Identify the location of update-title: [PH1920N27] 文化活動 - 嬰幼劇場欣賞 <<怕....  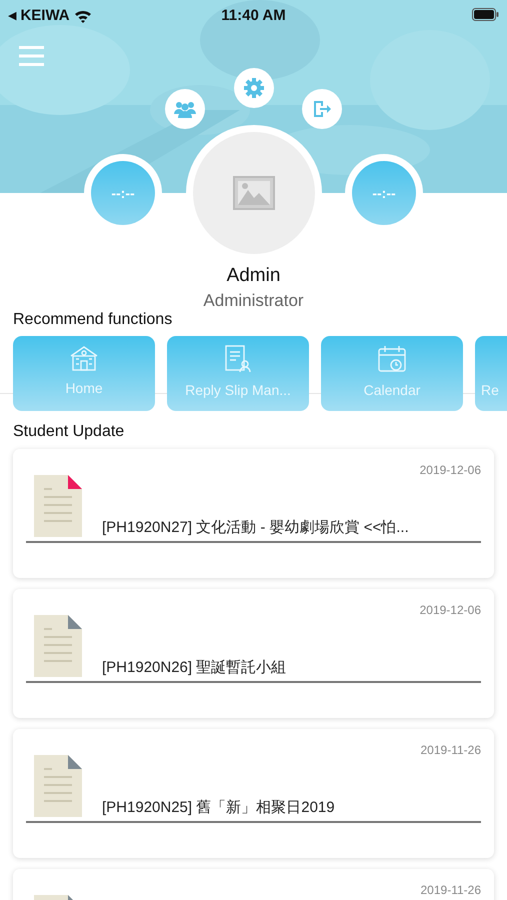
(255, 528).